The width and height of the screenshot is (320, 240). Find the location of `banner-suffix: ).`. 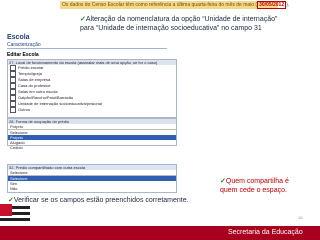

banner-suffix: ). is located at coordinates (288, 5).